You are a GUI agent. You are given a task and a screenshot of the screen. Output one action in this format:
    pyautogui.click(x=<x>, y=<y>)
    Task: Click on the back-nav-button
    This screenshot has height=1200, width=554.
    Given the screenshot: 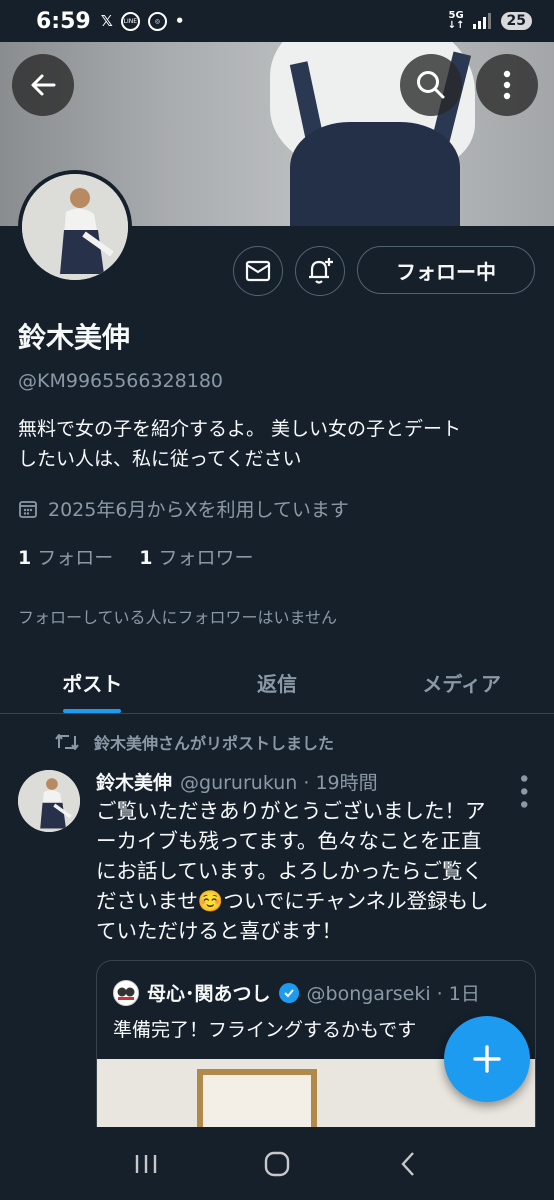 What is the action you would take?
    pyautogui.click(x=408, y=1164)
    